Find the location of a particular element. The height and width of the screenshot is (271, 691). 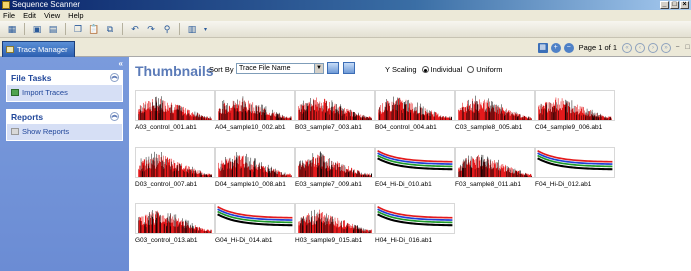

collapse-pane-icon: « is located at coordinates (121, 63).